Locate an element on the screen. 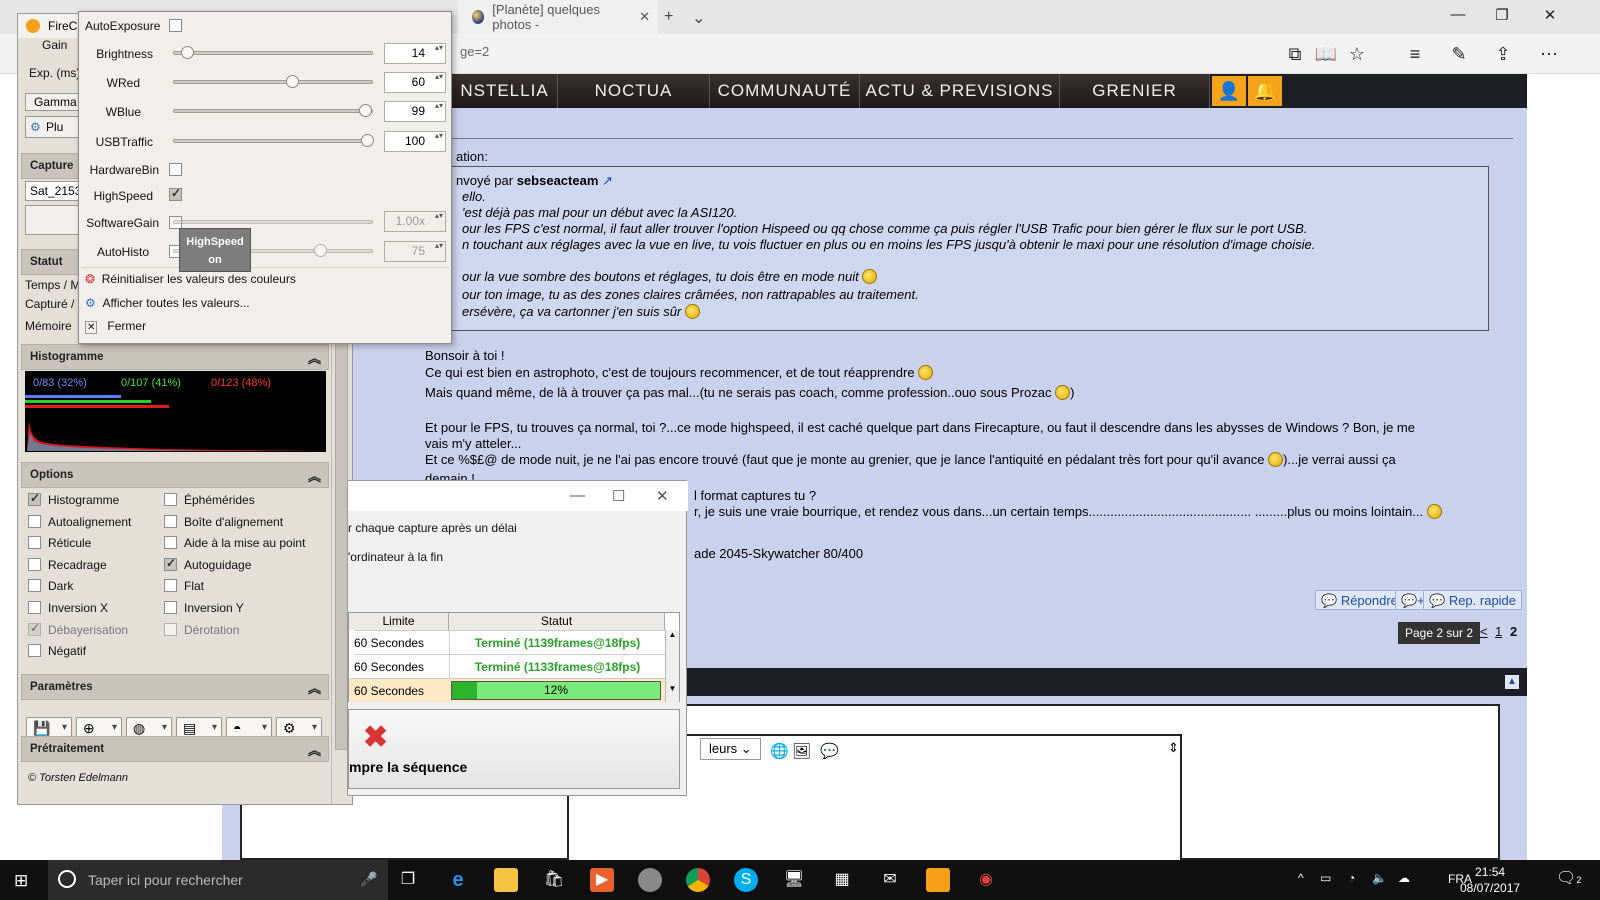  tab-planete: [Planète] quelques photos - ✕ is located at coordinates (558, 17).